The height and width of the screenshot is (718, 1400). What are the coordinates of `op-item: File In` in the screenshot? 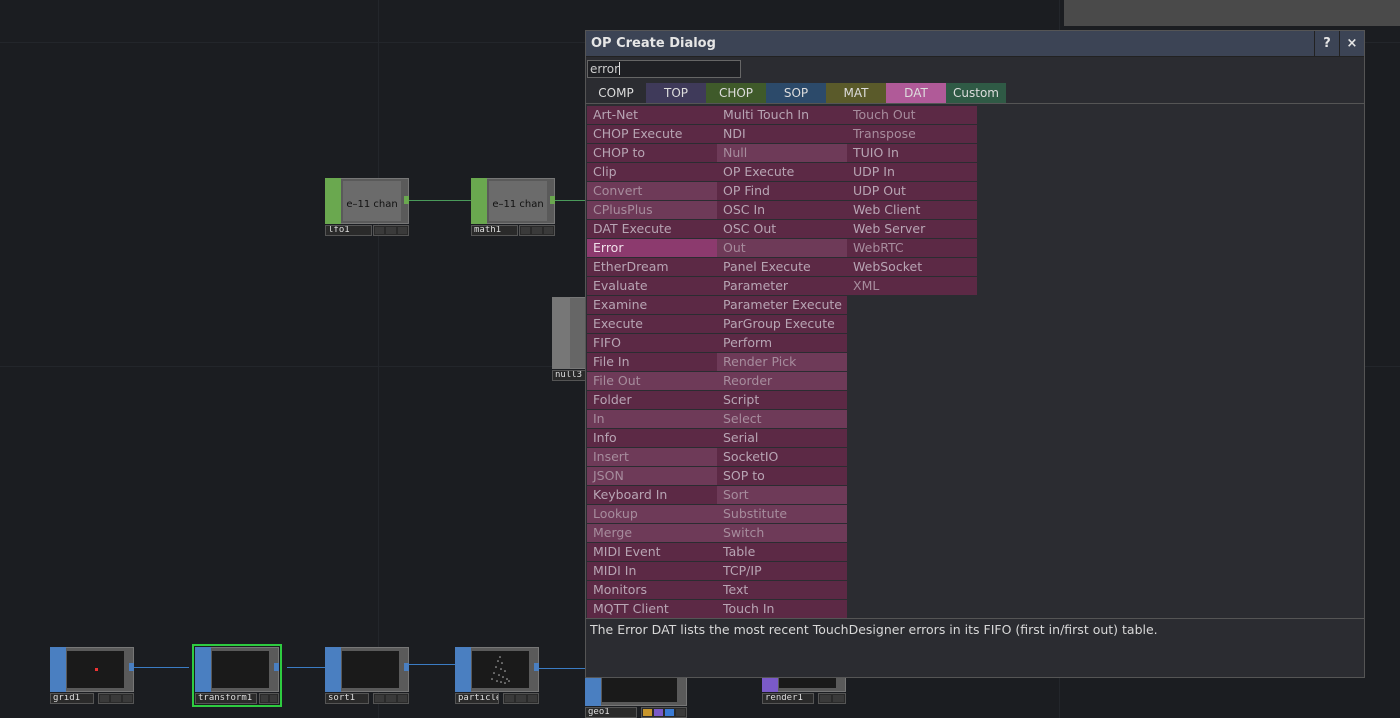 It's located at (652, 362).